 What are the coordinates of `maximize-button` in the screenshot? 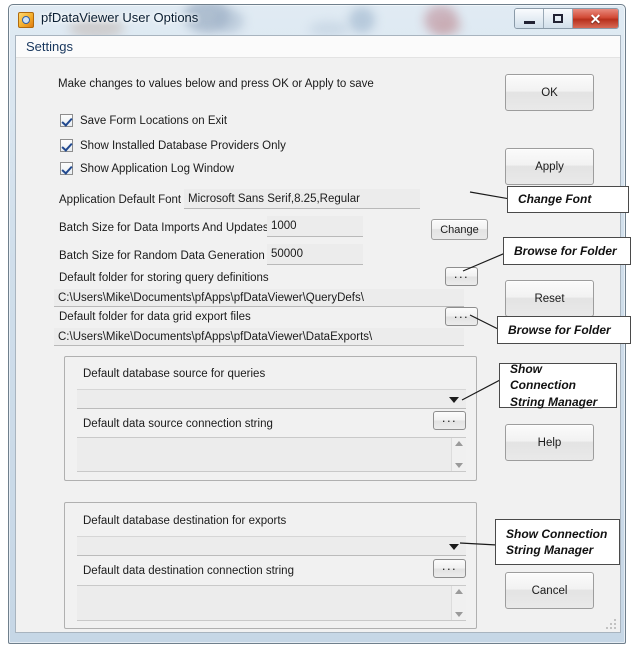 It's located at (558, 18).